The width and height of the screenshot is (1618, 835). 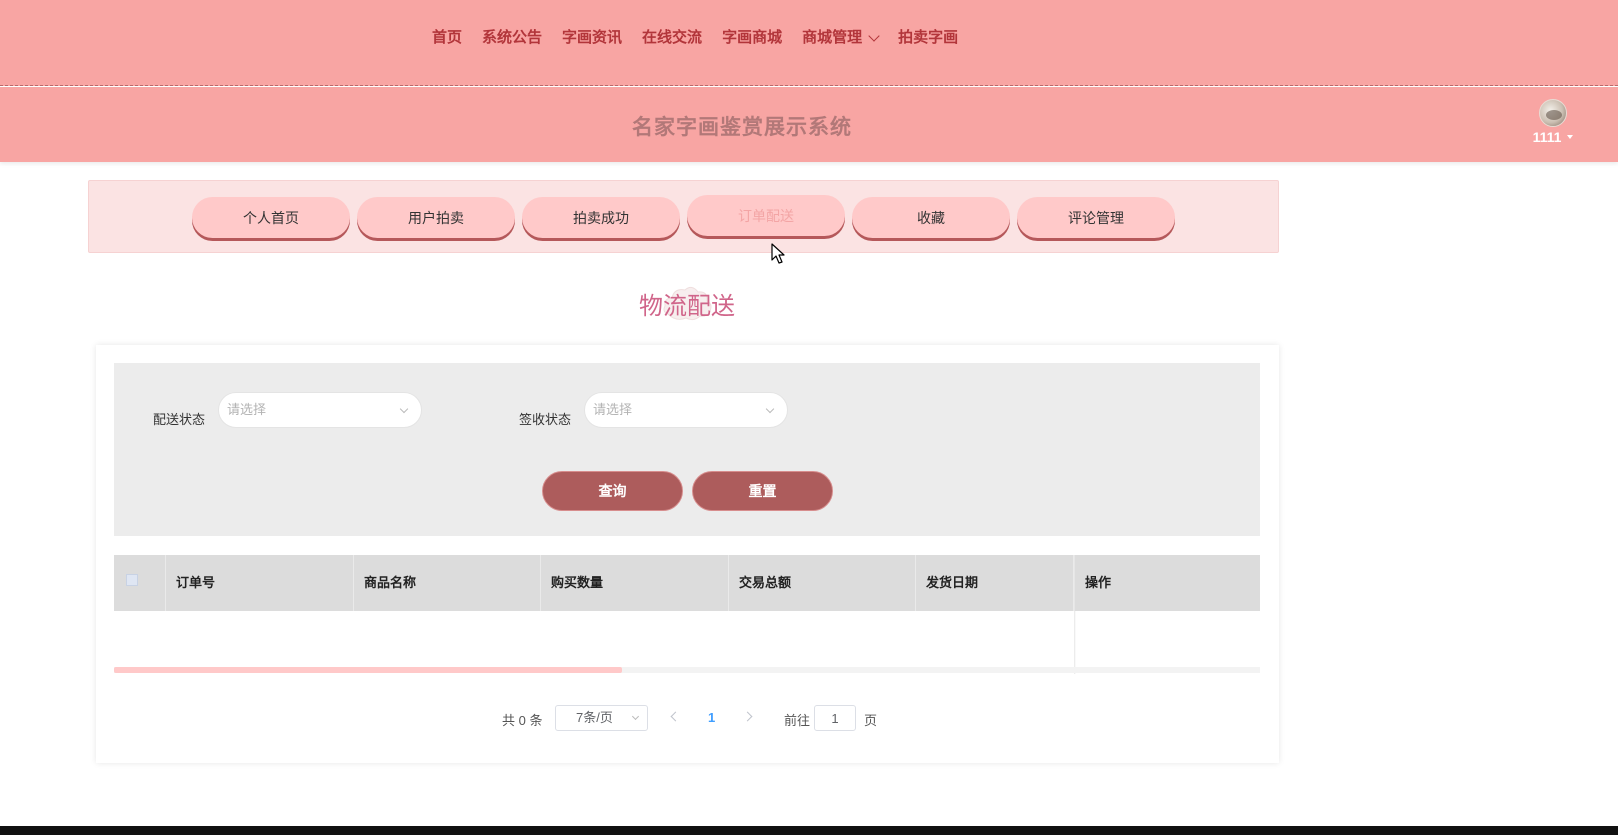 I want to click on site-title: 名家字画鉴赏展示系统, so click(x=742, y=127).